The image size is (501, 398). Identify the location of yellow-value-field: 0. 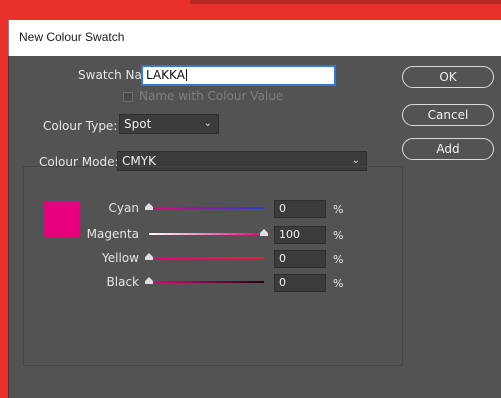
(300, 259).